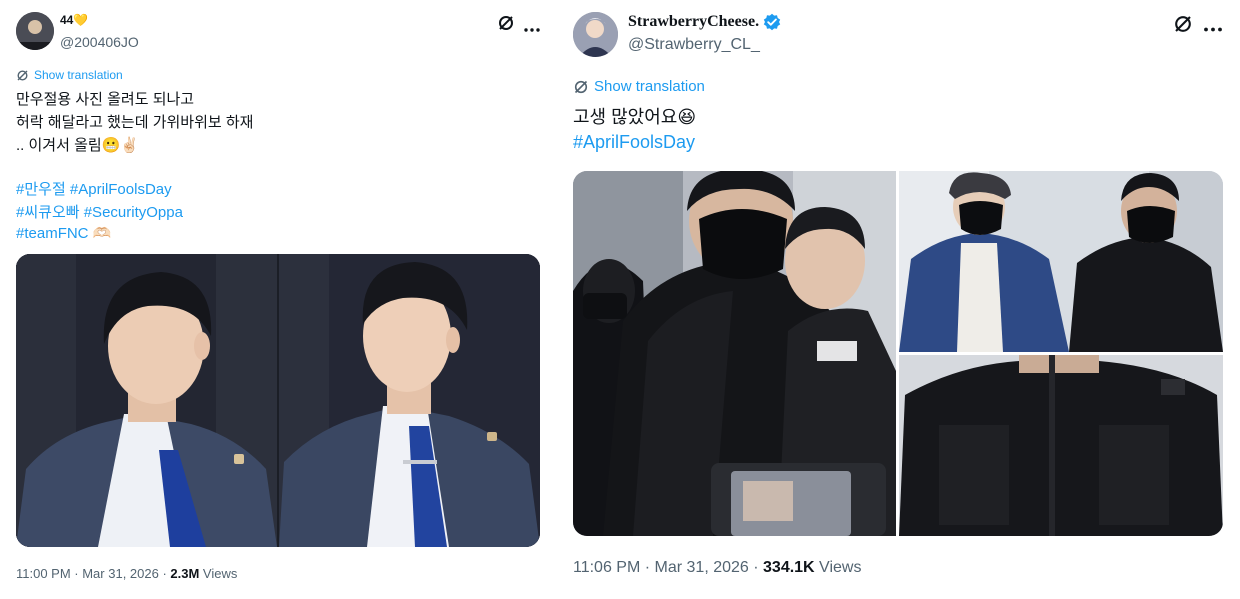 This screenshot has height=599, width=1240. What do you see at coordinates (635, 117) in the screenshot?
I see `tweet-text: 고생 많았어요😆` at bounding box center [635, 117].